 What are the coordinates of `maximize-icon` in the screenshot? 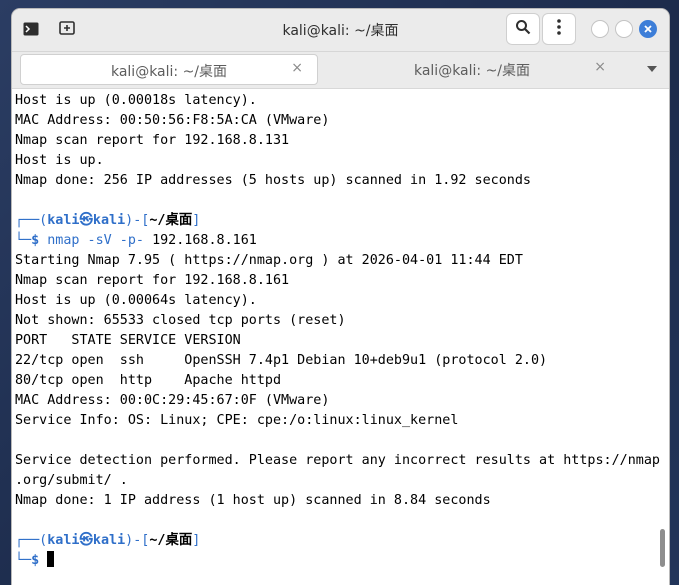 It's located at (624, 29).